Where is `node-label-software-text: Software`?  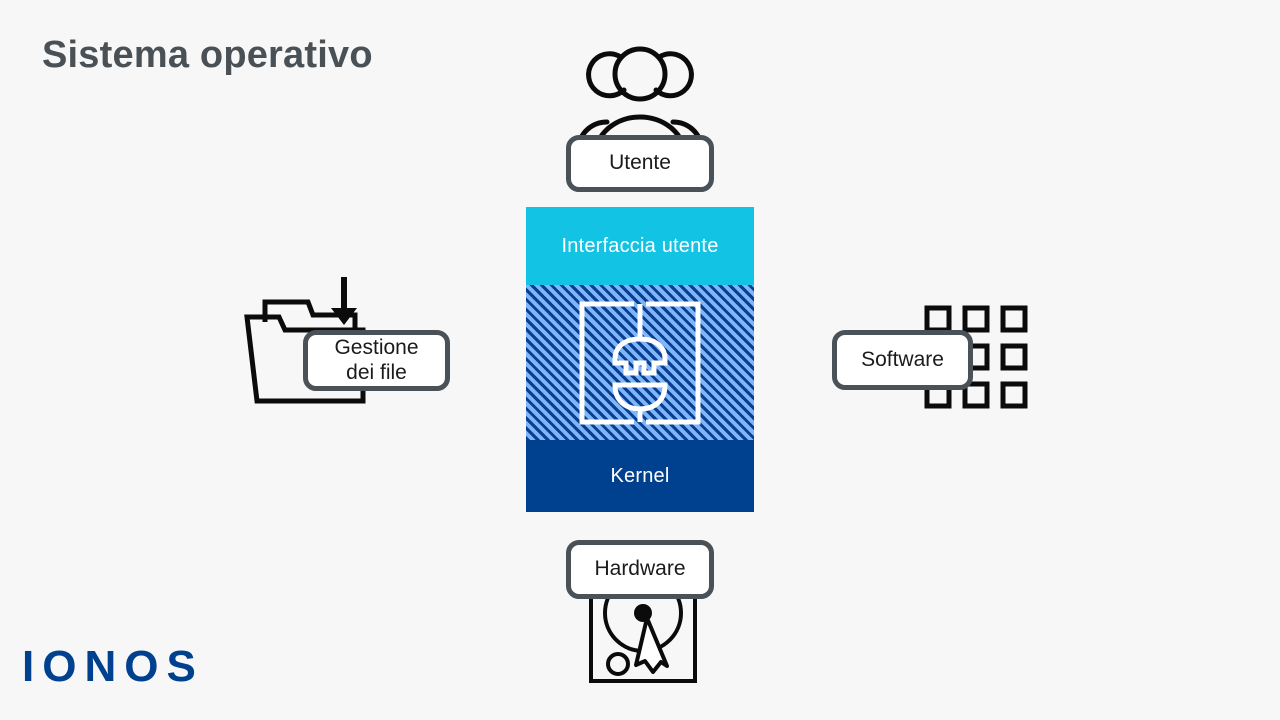 node-label-software-text: Software is located at coordinates (902, 359).